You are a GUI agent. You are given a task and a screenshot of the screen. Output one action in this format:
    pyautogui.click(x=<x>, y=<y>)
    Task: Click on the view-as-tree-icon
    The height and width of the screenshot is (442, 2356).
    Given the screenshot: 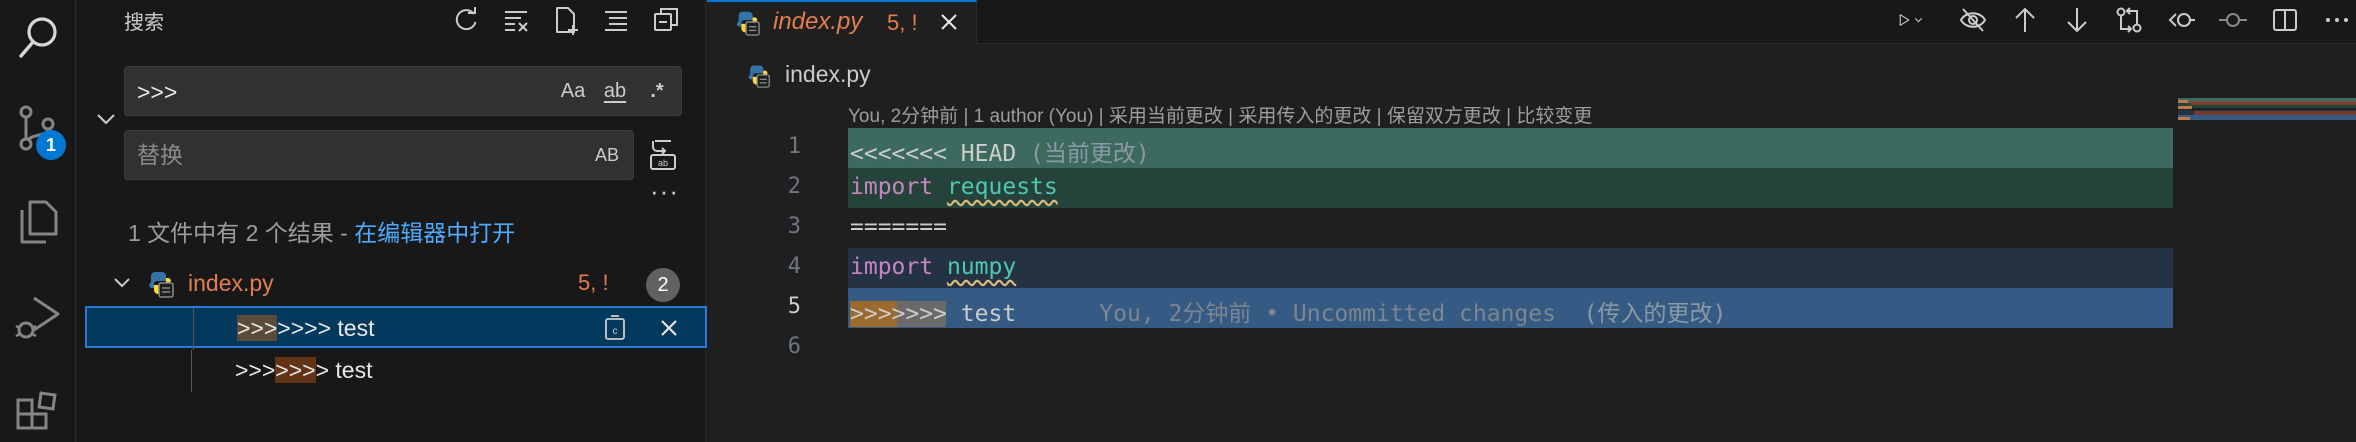 What is the action you would take?
    pyautogui.click(x=616, y=20)
    